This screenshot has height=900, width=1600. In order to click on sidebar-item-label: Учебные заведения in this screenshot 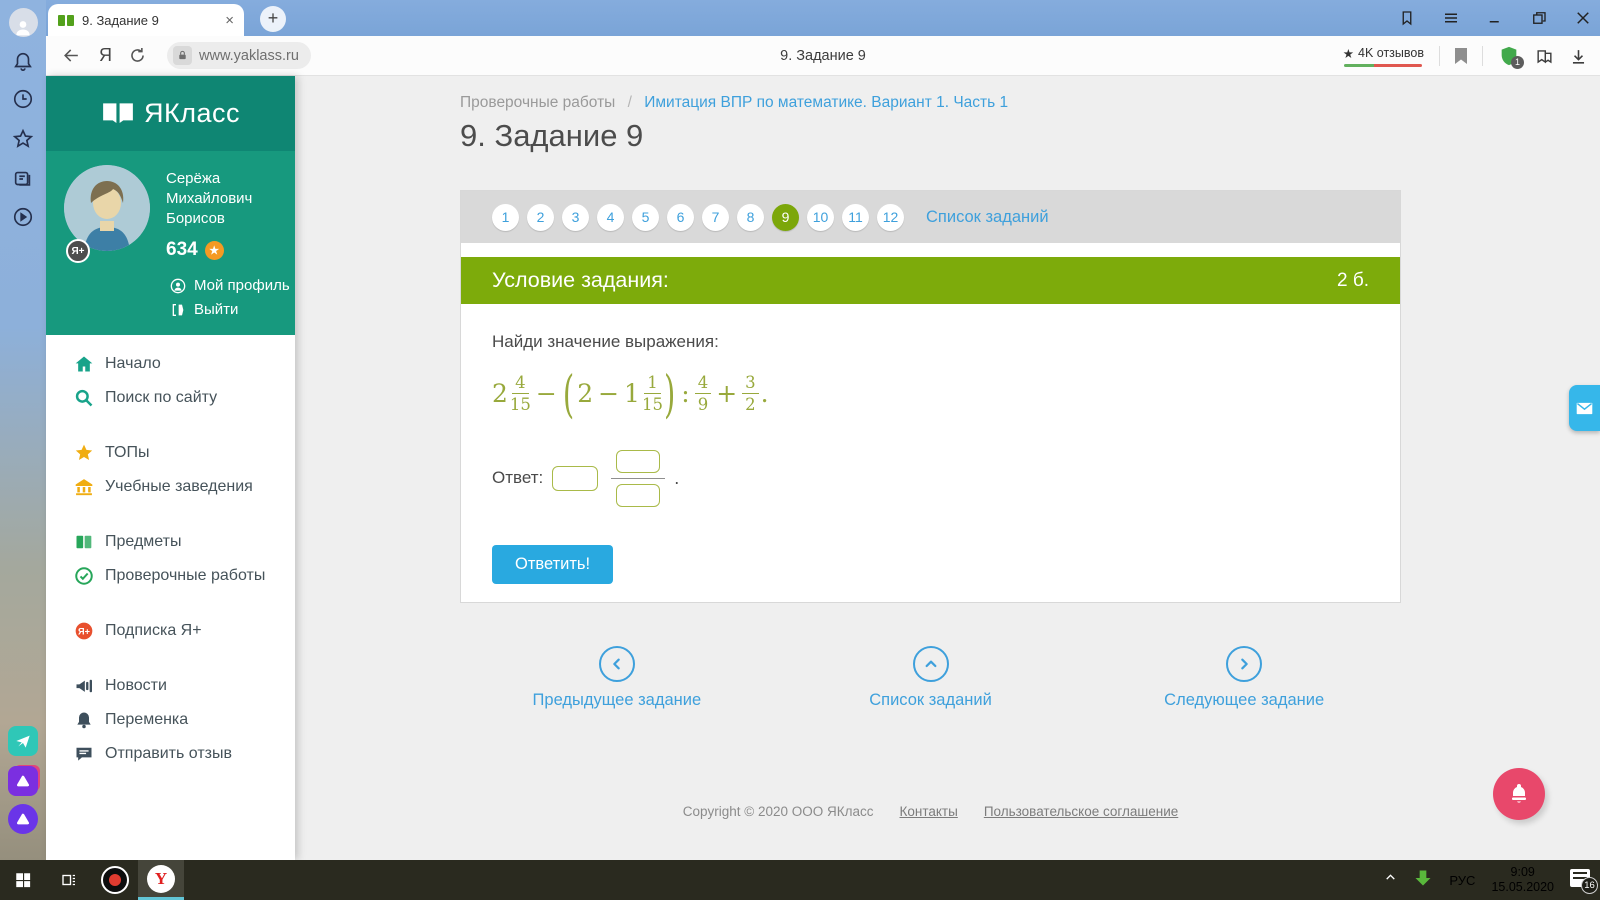, I will do `click(179, 486)`.